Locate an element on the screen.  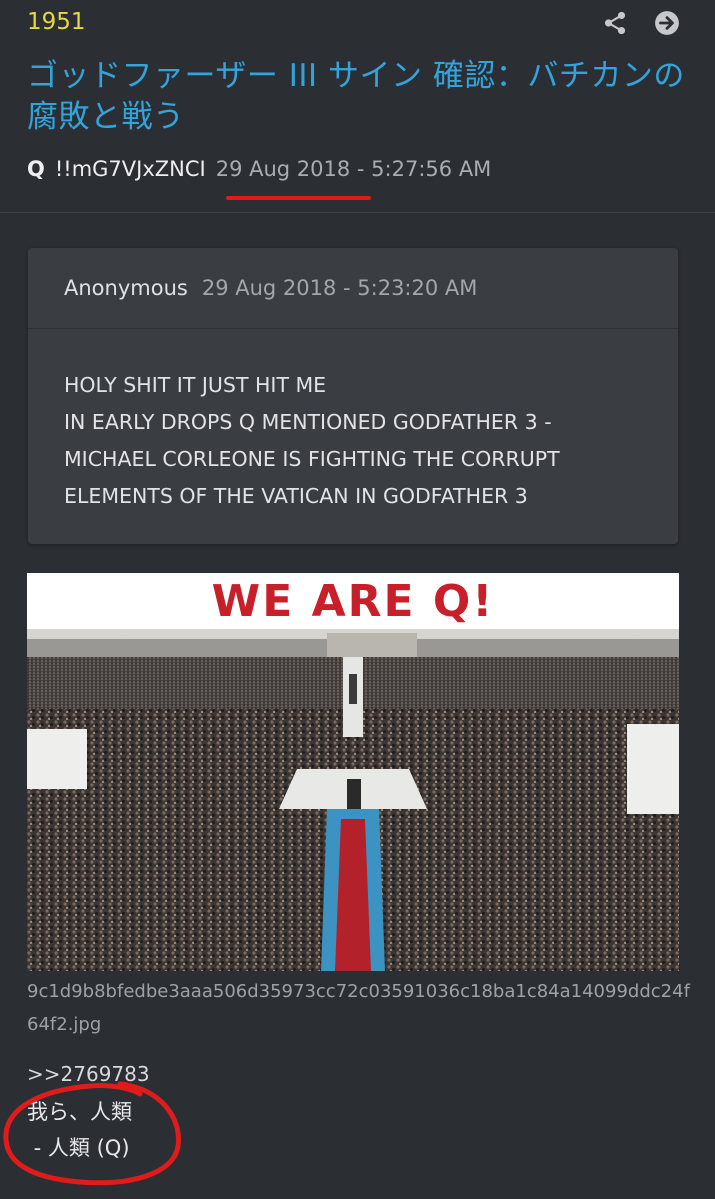
quoted-post-line: HOLY SHIT IT JUST HIT ME is located at coordinates (195, 385).